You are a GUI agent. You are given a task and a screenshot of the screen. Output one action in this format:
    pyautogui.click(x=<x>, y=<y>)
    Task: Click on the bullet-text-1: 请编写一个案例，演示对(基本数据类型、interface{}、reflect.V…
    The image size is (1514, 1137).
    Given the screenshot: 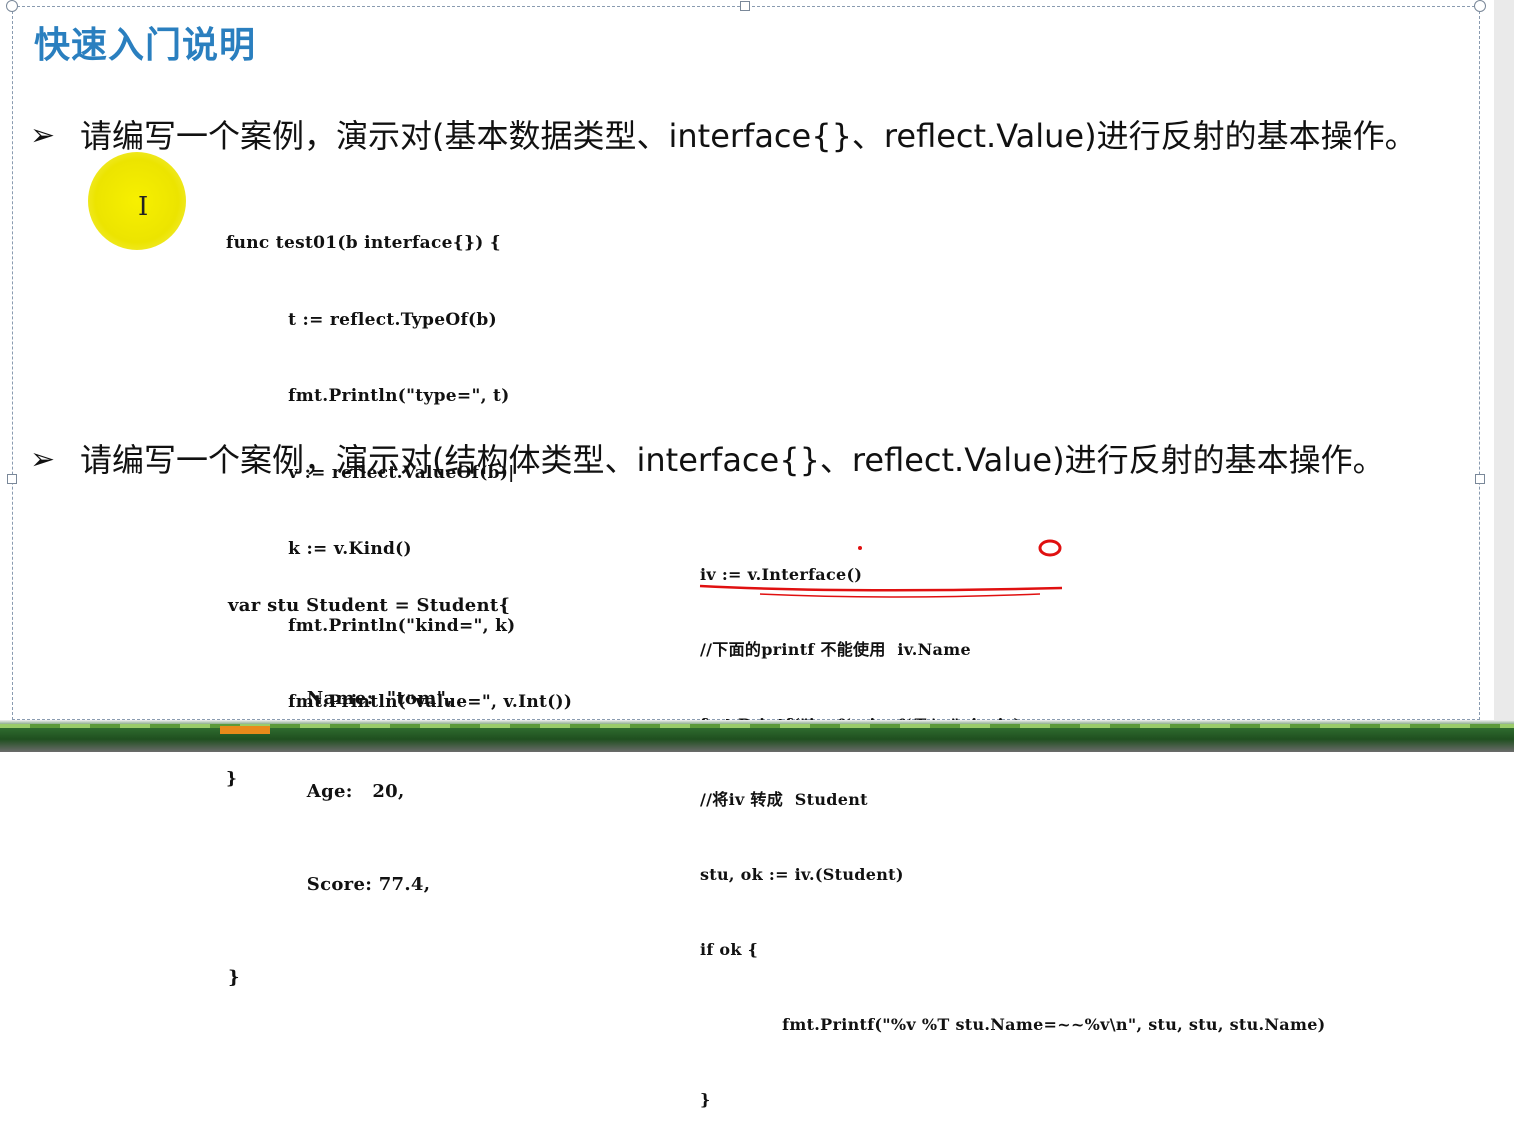 What is the action you would take?
    pyautogui.click(x=748, y=136)
    